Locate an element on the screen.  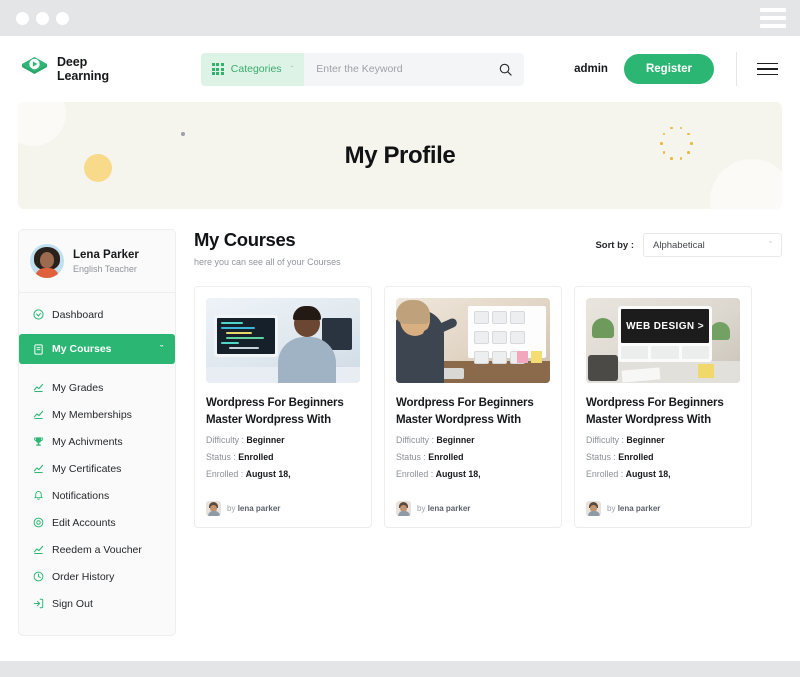
brand-logo-link: Deep Learning is located at coordinates (107, 69).